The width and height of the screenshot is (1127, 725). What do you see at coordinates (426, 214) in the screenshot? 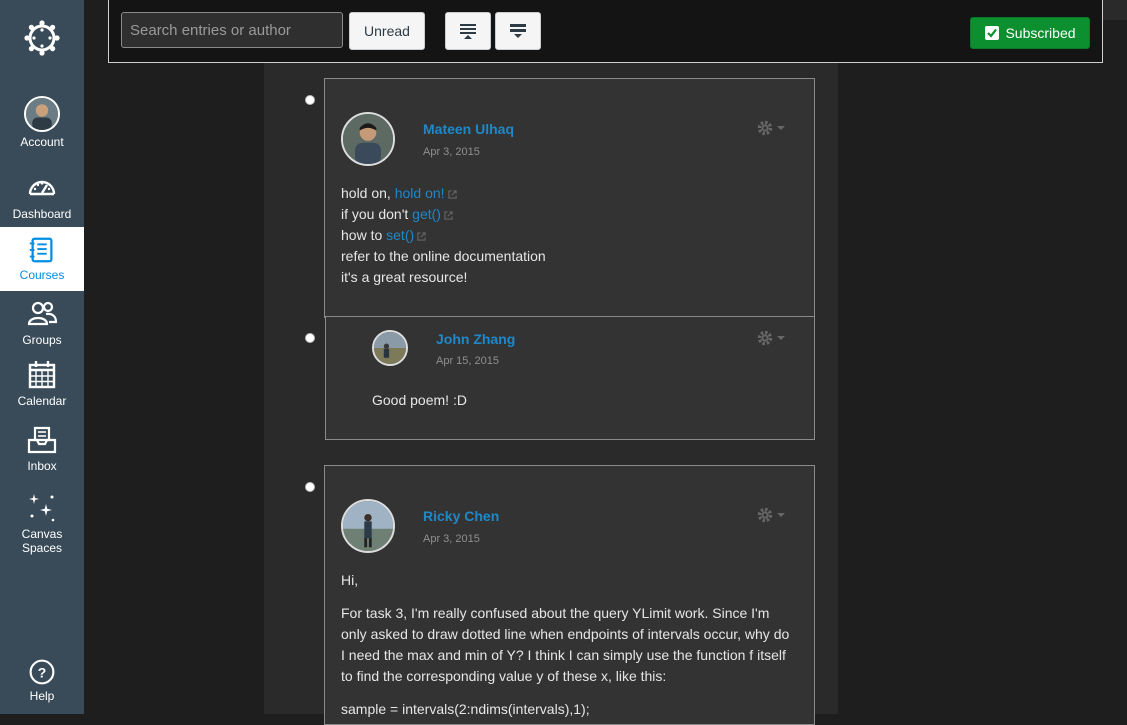
I see `get-link: get()` at bounding box center [426, 214].